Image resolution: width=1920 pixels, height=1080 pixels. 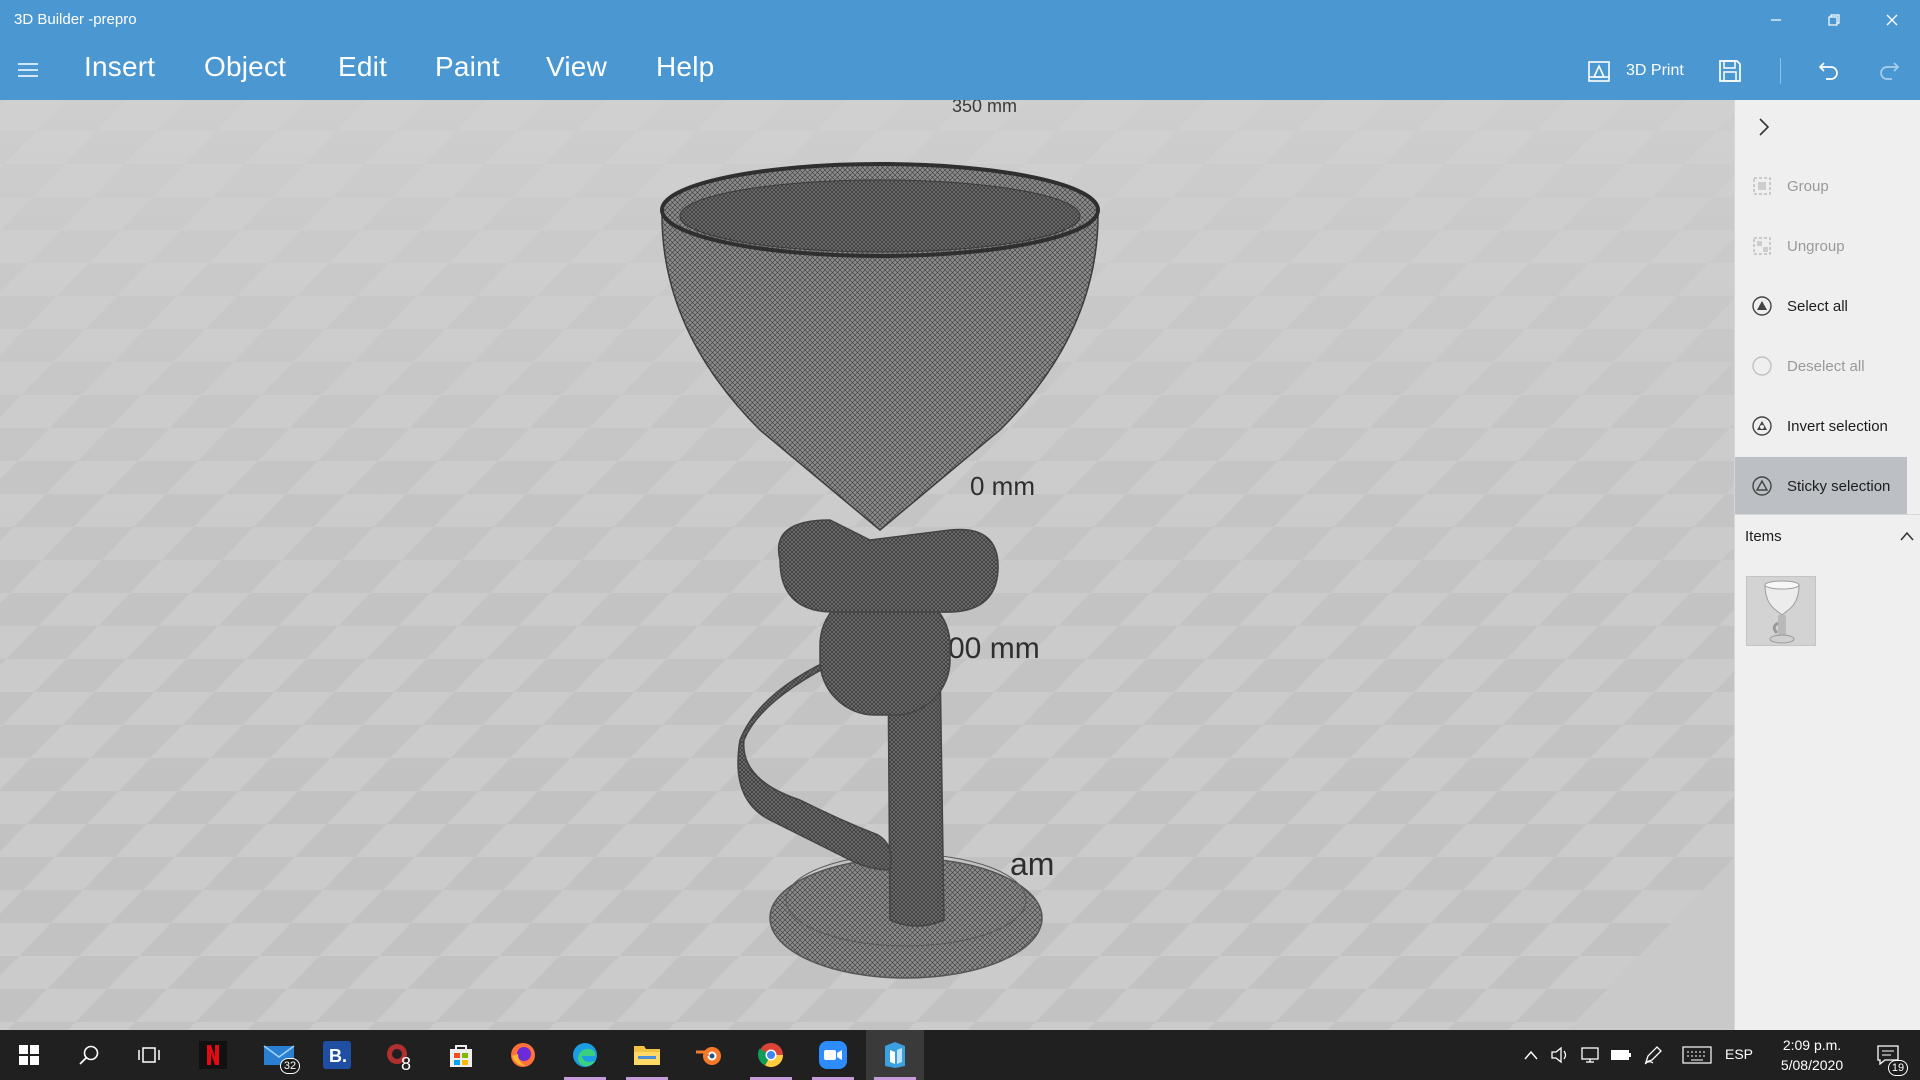 I want to click on redo-button, so click(x=1889, y=71).